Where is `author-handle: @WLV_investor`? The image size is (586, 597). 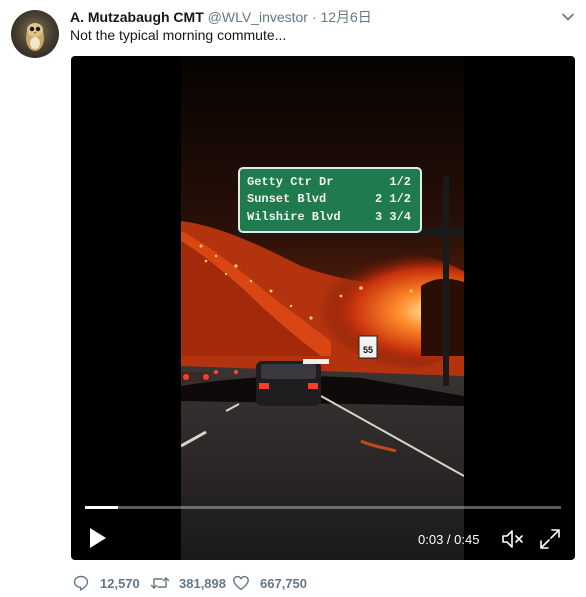 author-handle: @WLV_investor is located at coordinates (258, 17).